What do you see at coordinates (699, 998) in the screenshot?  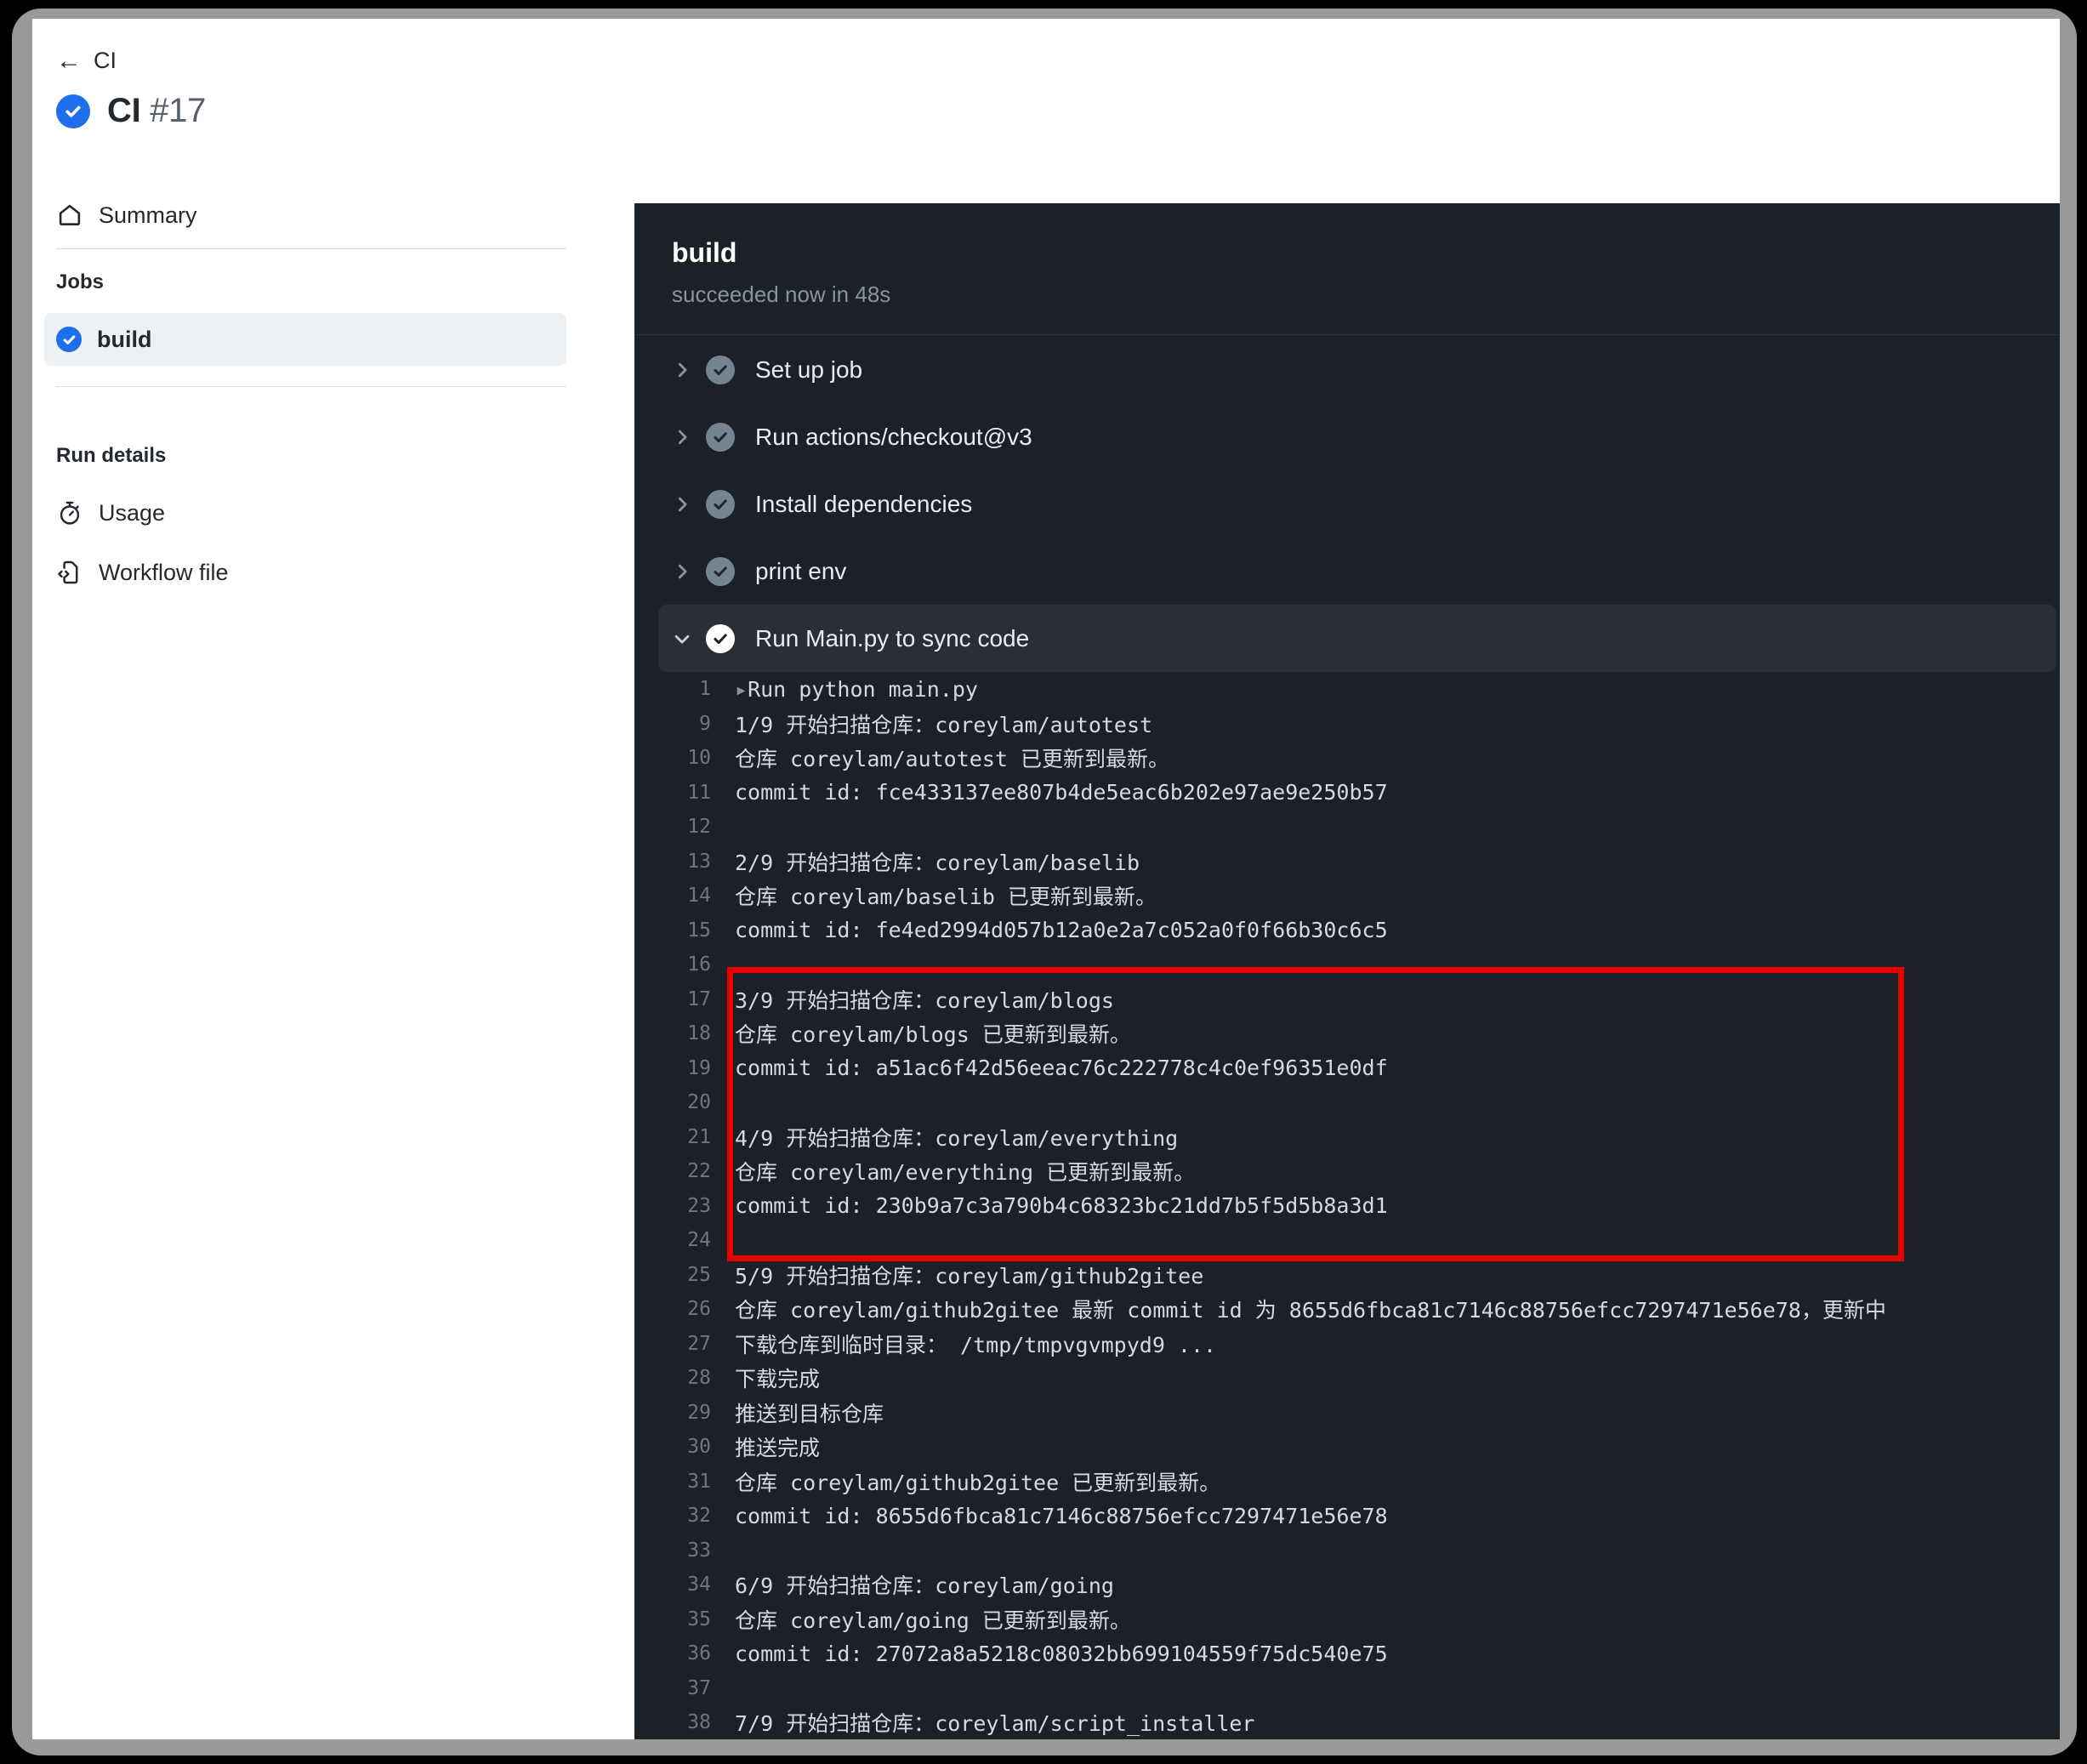 I see `log-line-number: 17` at bounding box center [699, 998].